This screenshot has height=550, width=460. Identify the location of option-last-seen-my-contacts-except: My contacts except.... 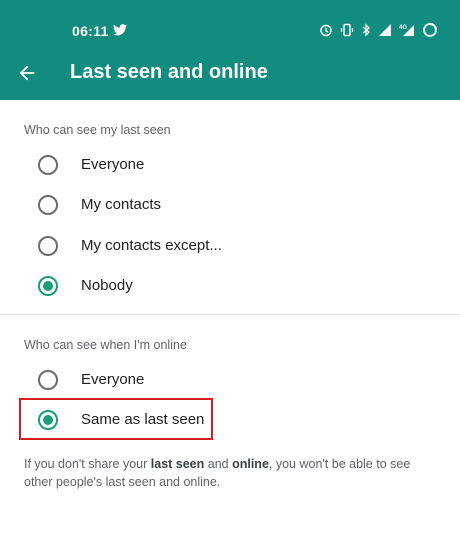
(230, 246).